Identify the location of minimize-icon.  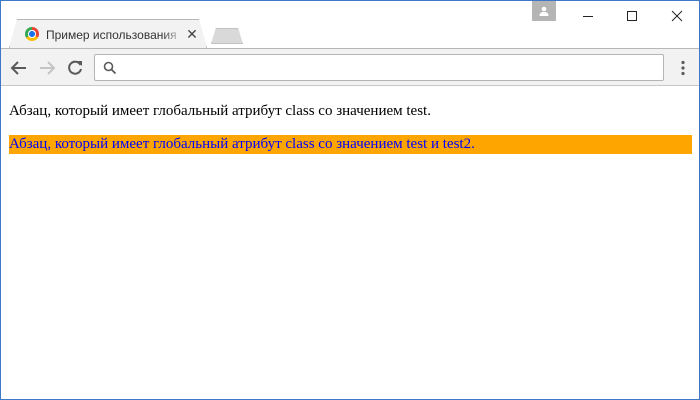
(587, 16).